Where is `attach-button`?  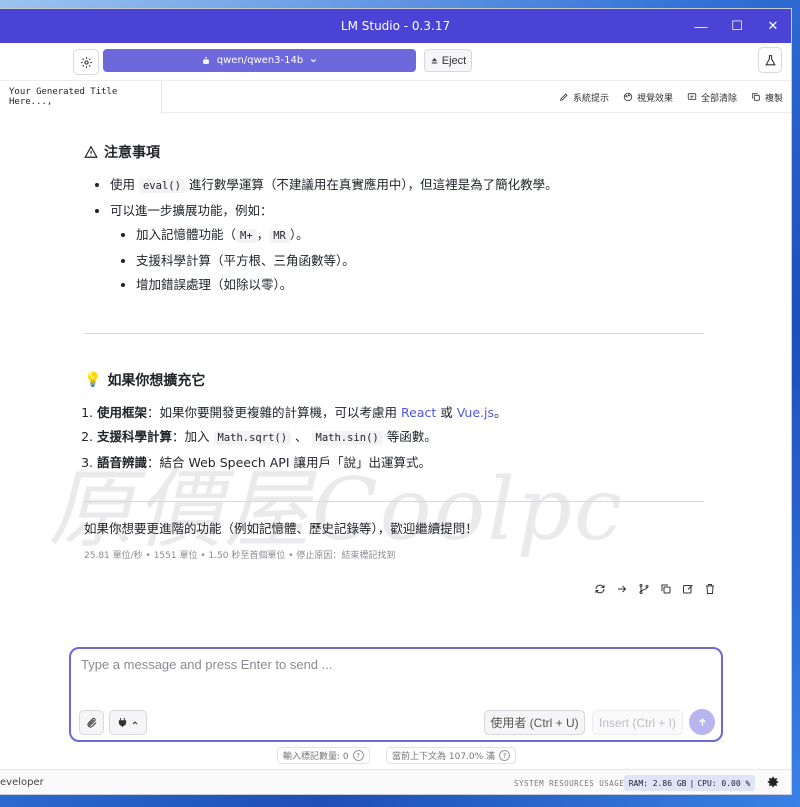 attach-button is located at coordinates (91, 722).